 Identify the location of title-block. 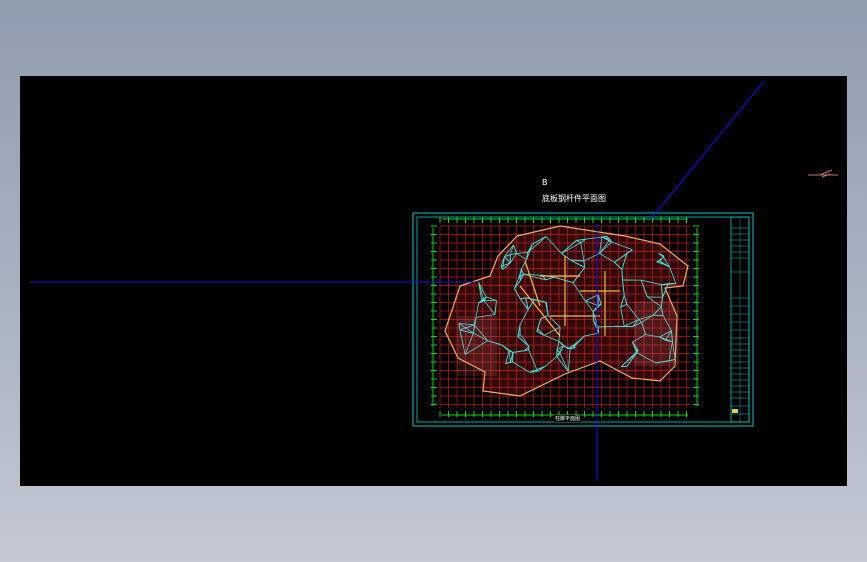
(740, 319).